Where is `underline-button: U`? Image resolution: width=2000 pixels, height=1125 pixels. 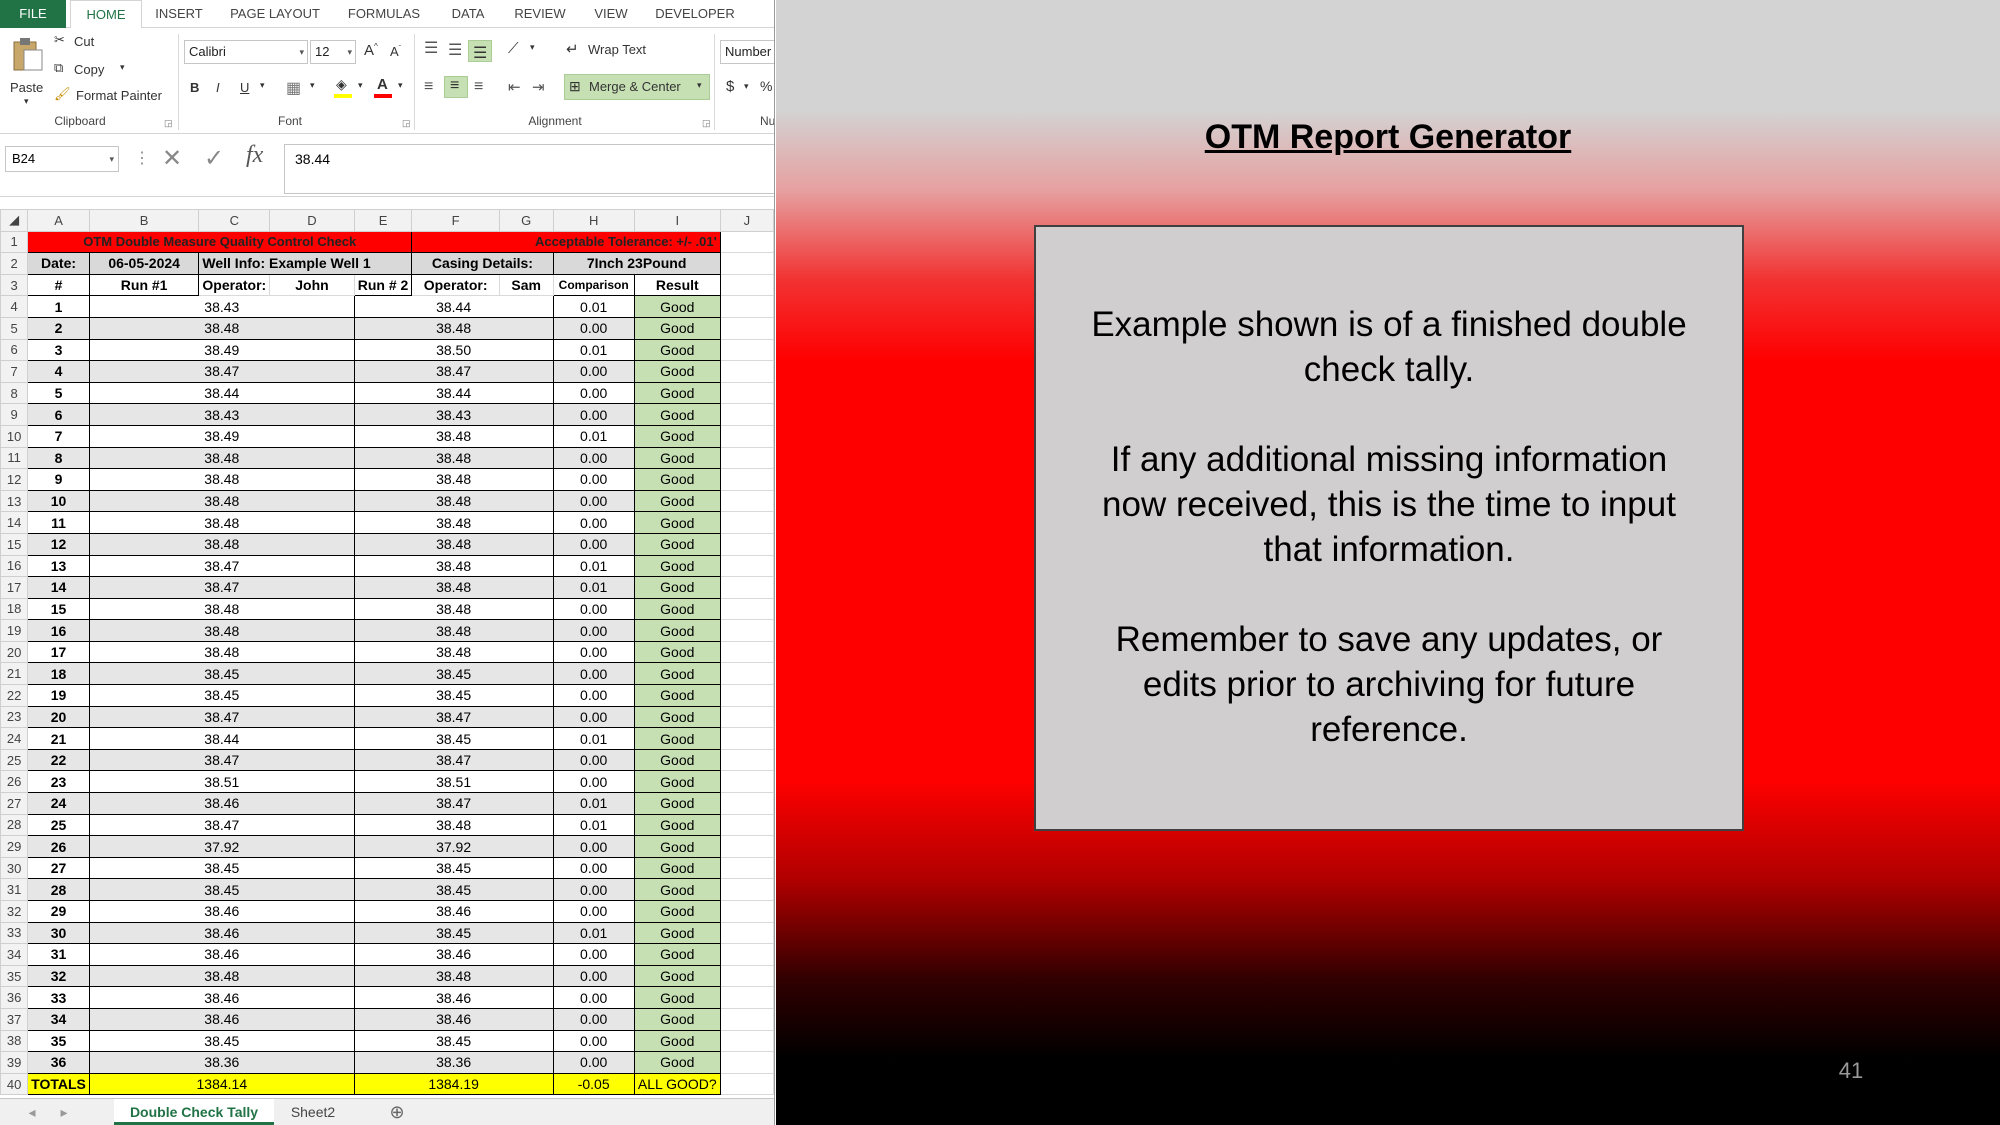
underline-button: U is located at coordinates (244, 87).